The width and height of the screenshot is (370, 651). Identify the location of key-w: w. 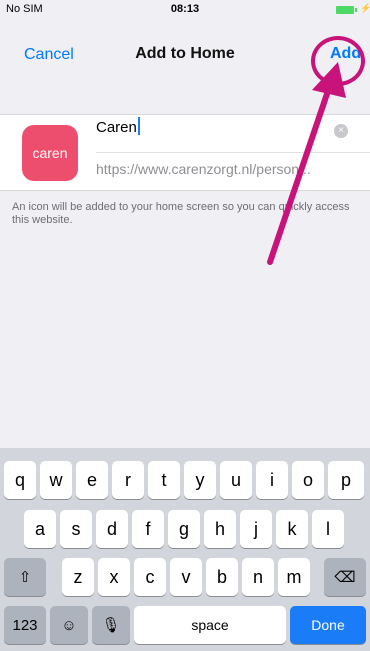
(56, 480).